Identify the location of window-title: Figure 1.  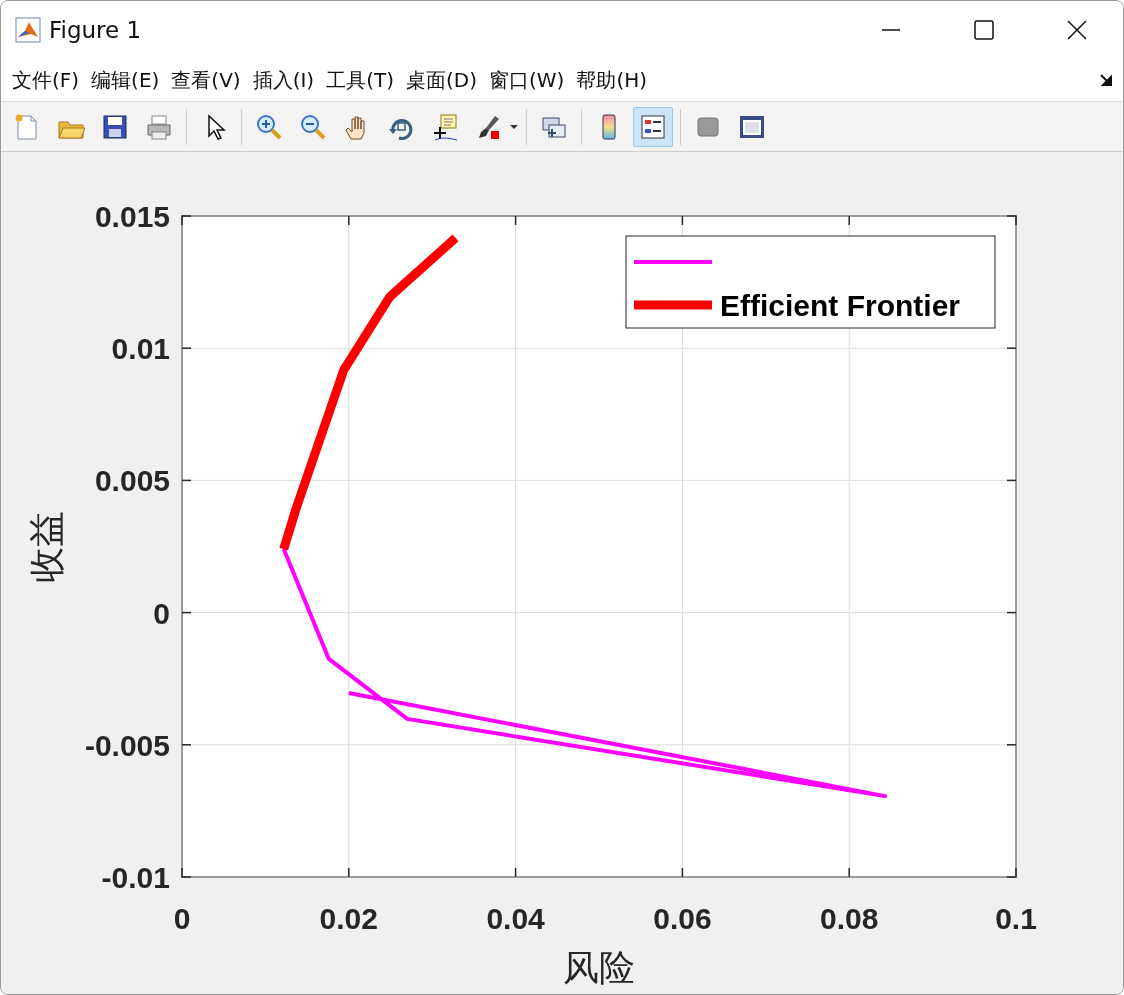
(96, 30).